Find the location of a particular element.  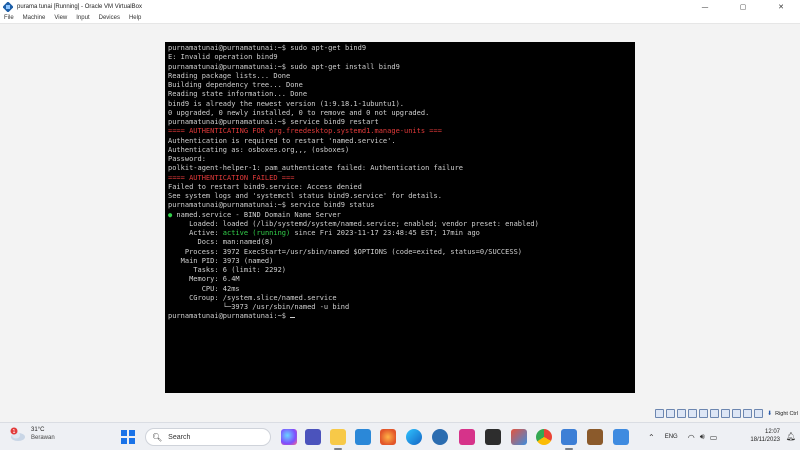

hard-disk-icon is located at coordinates (660, 413).